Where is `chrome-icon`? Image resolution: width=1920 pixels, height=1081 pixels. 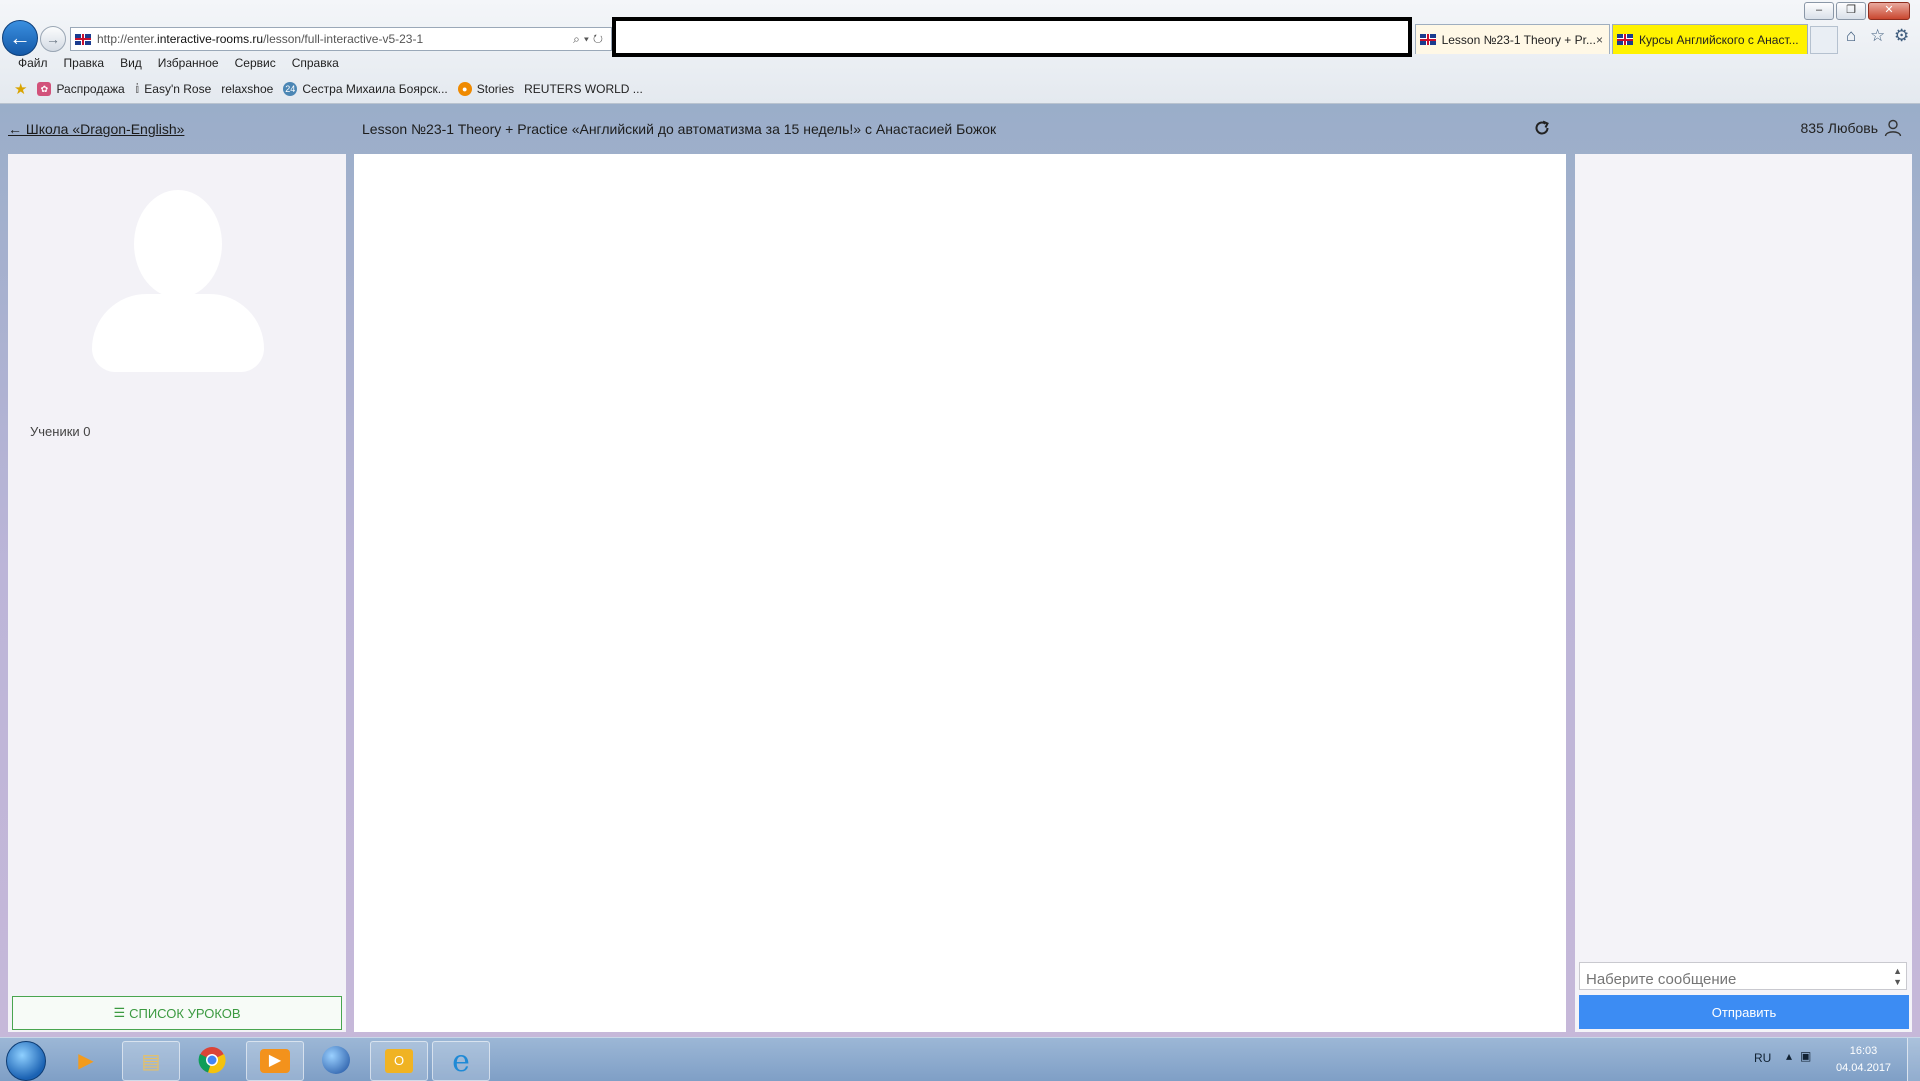 chrome-icon is located at coordinates (212, 1060).